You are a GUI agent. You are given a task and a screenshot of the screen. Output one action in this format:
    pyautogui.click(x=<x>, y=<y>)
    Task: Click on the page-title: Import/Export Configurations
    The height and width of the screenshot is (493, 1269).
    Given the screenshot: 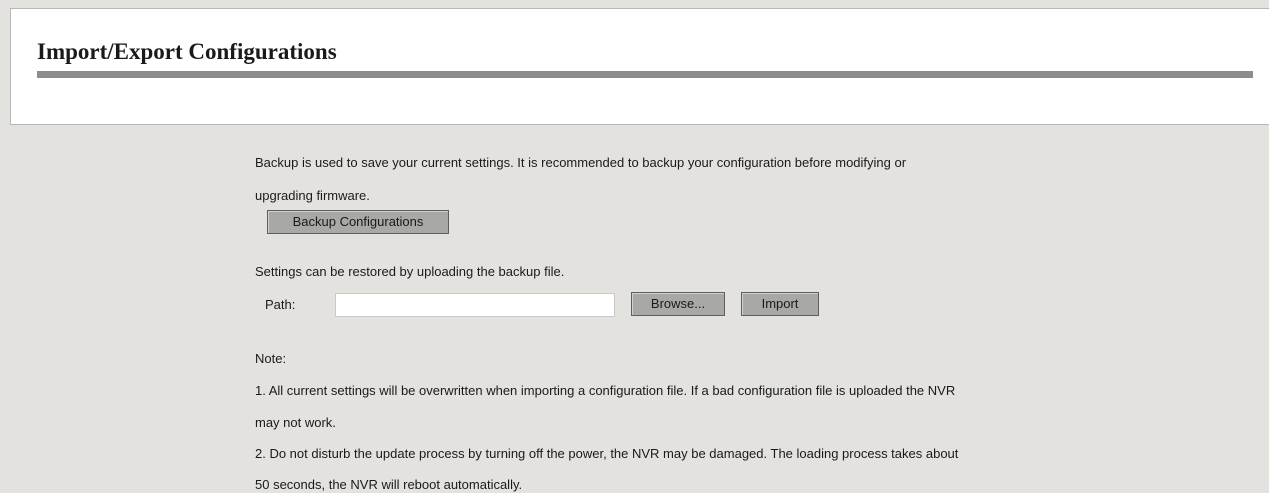 What is the action you would take?
    pyautogui.click(x=187, y=51)
    